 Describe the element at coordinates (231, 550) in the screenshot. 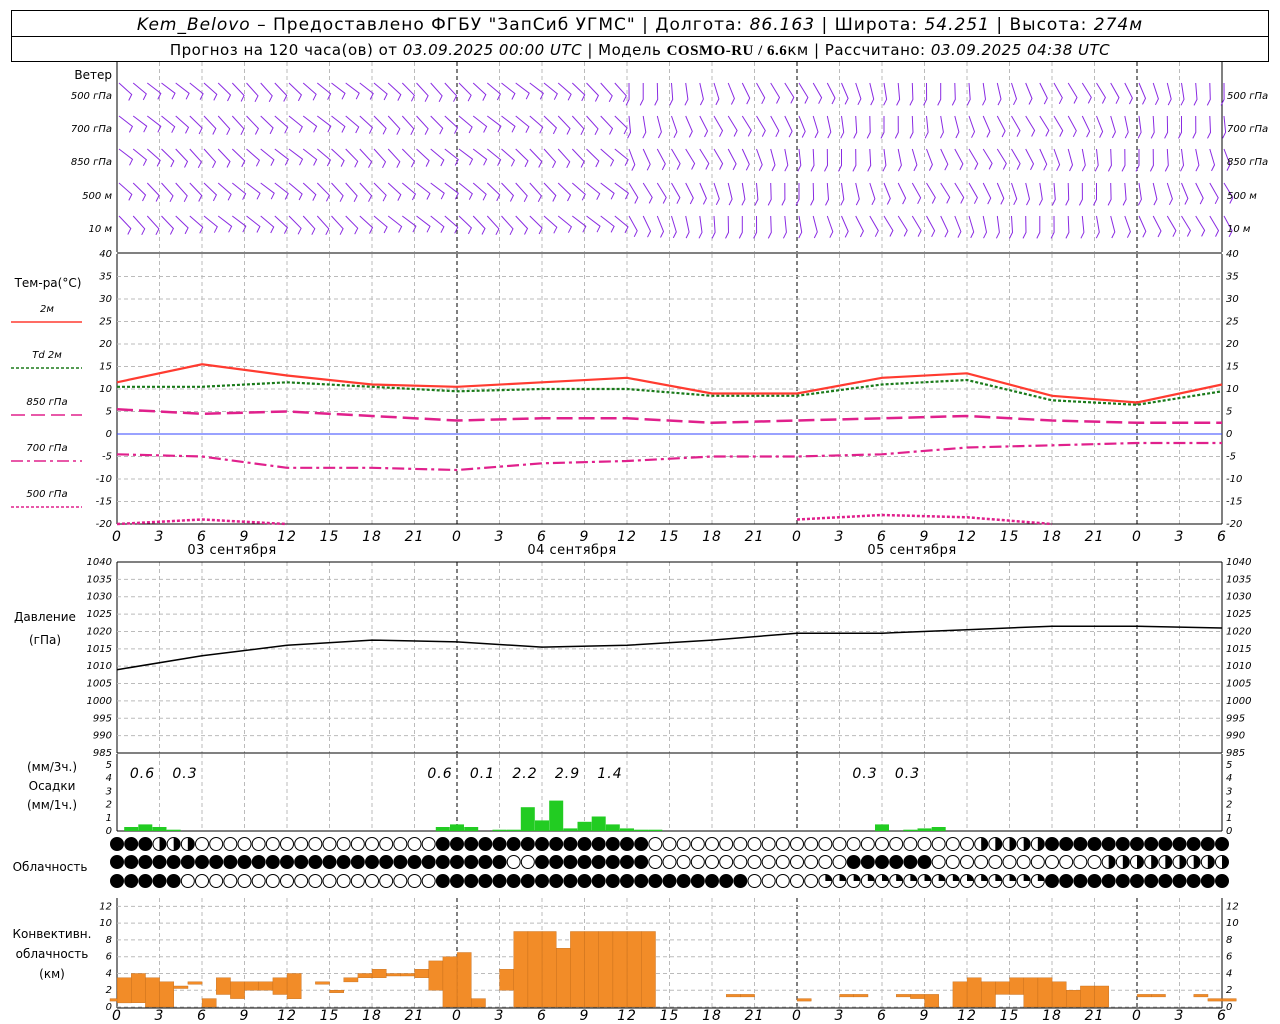

I see `date-label: 03 сентября` at that location.